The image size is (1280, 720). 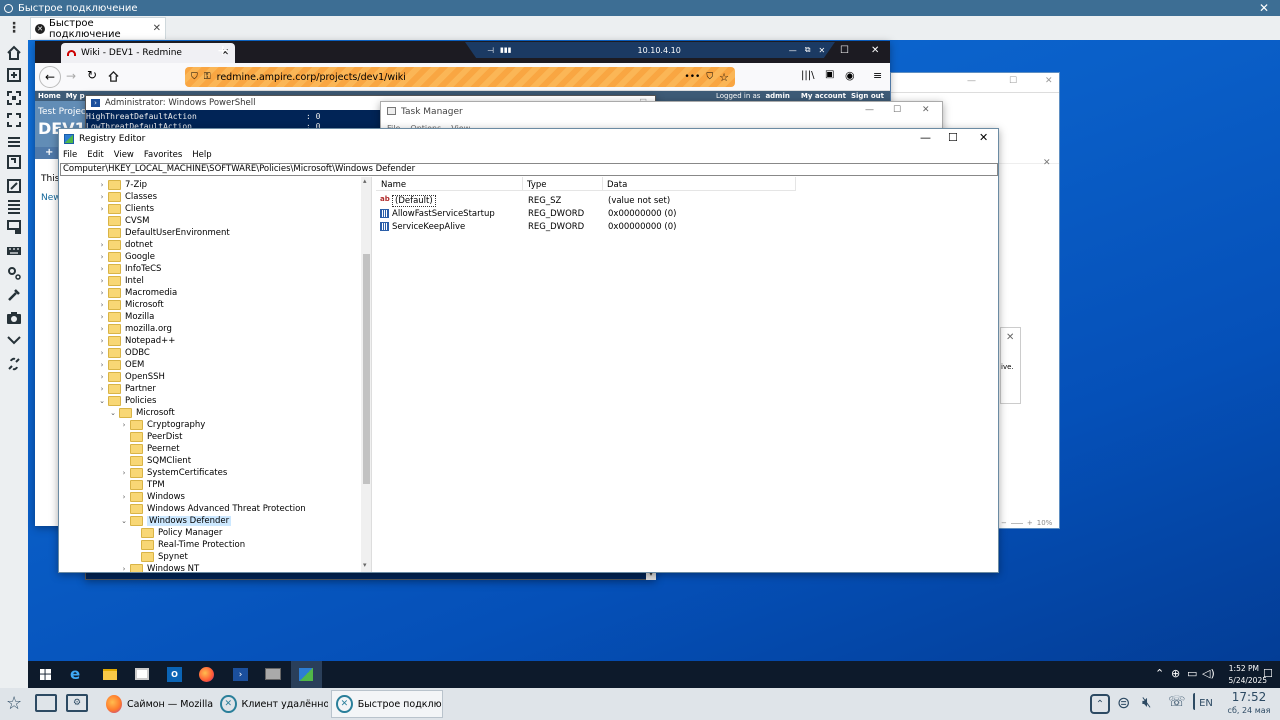 What do you see at coordinates (201, 156) in the screenshot?
I see `regedit-menu-help: Help` at bounding box center [201, 156].